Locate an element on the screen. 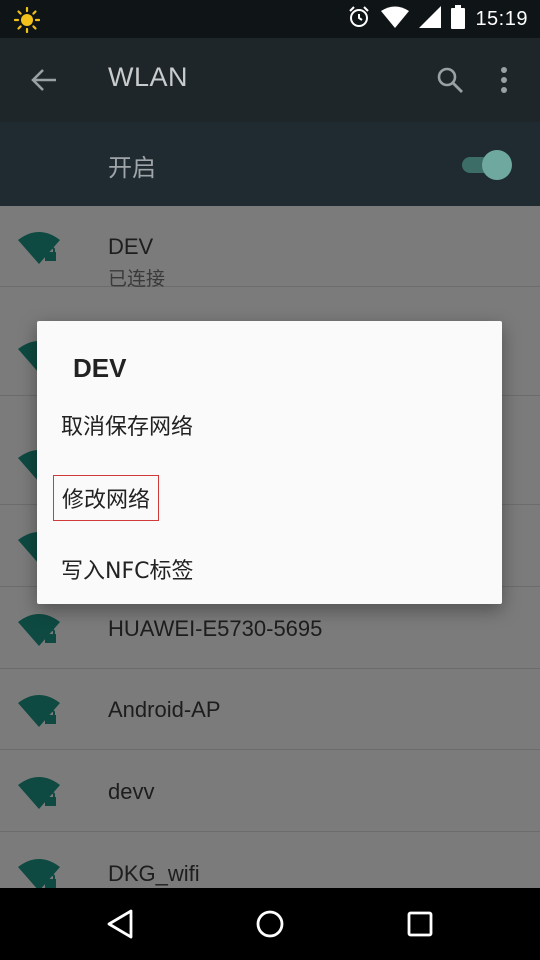  network-name: DKG_wifi is located at coordinates (154, 873).